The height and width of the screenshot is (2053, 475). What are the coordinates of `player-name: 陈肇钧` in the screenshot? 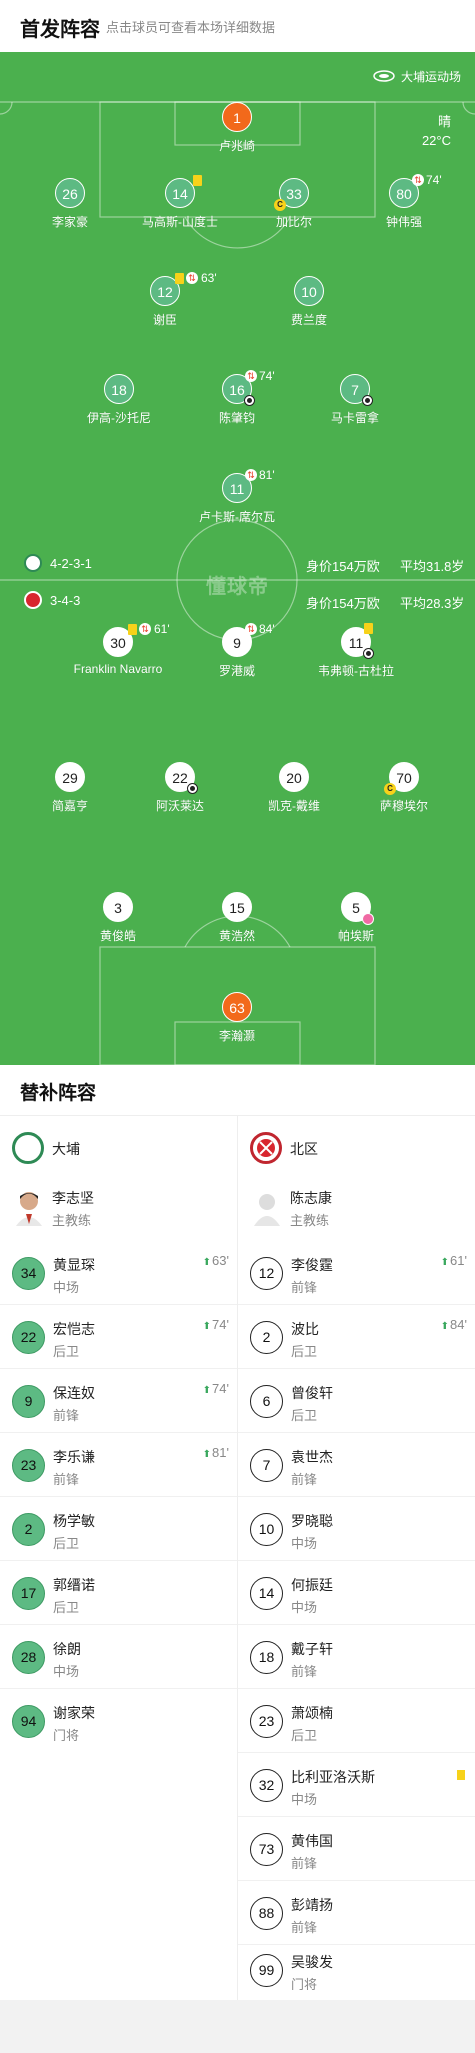 It's located at (236, 418).